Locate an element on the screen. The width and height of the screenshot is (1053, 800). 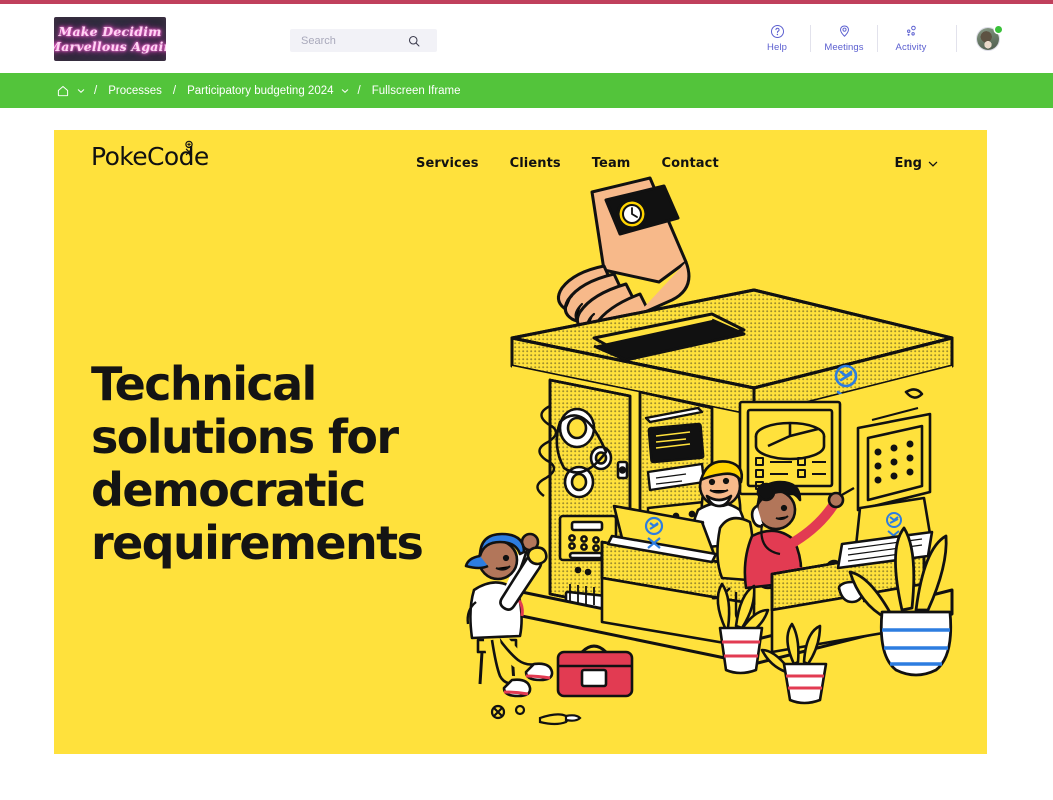
header-nav-activity-label: Activity is located at coordinates (911, 47).